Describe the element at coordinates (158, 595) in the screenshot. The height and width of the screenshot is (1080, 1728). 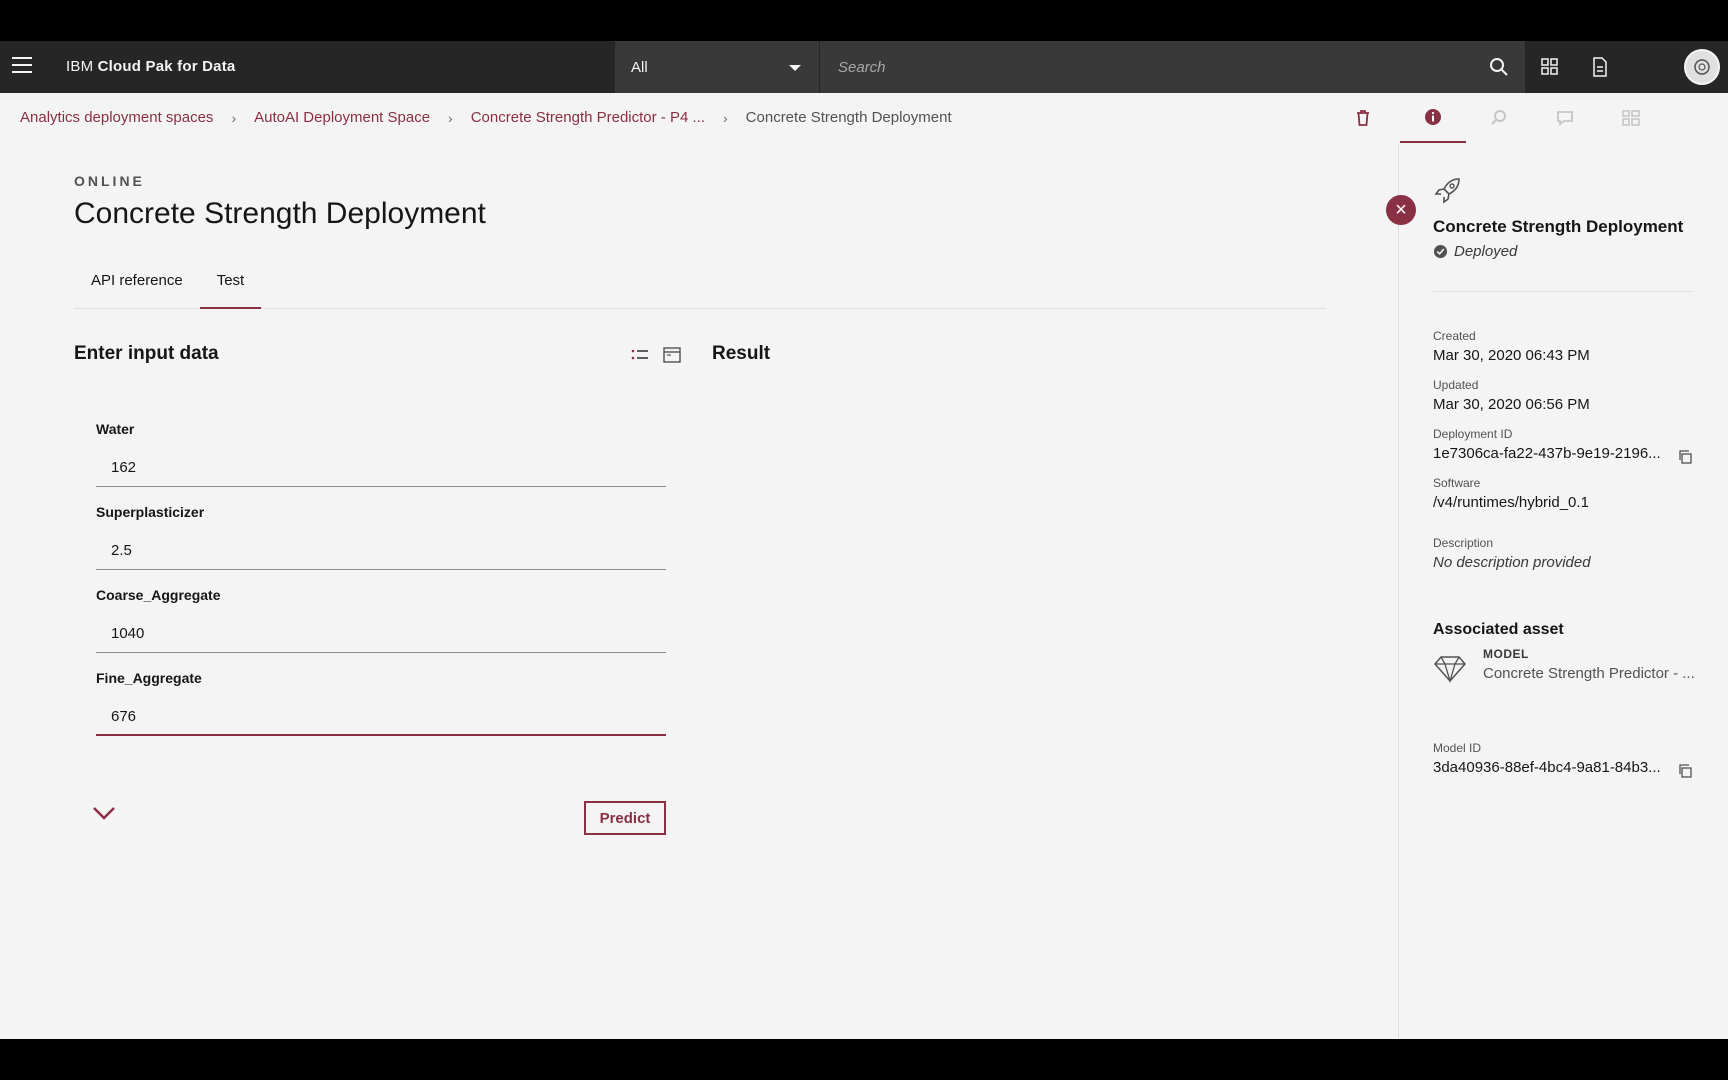
I see `field-label: Coarse_Aggregate` at that location.